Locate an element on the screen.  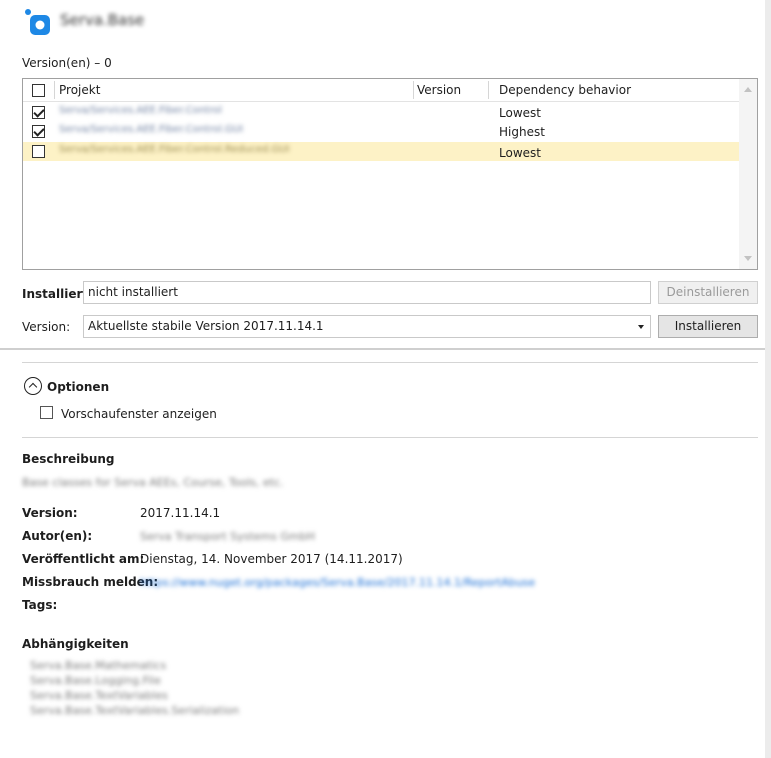
published-value: Dienstag, 14. November 2017 (14.11.2017) is located at coordinates (271, 559).